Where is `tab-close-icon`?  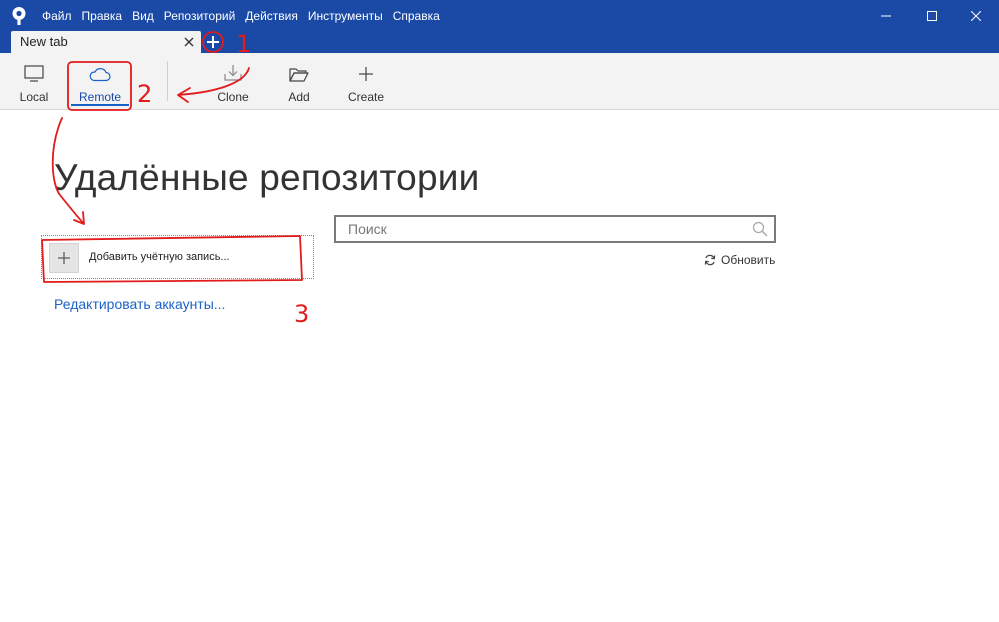
tab-close-icon is located at coordinates (189, 42).